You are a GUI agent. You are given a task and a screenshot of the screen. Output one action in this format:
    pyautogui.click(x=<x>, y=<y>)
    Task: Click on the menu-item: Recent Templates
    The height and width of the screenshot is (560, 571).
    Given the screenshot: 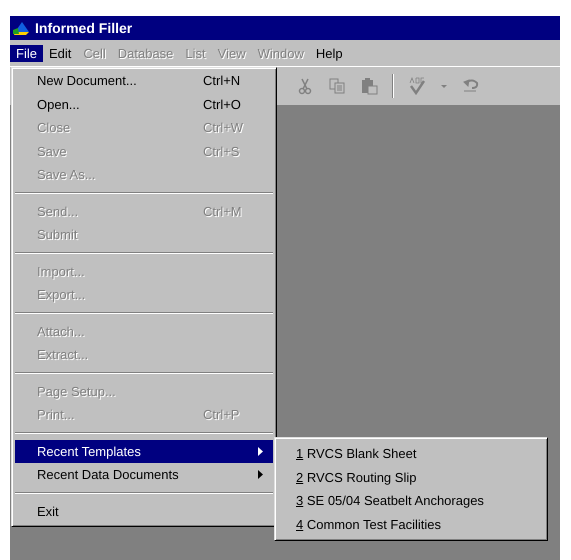 What is the action you would take?
    pyautogui.click(x=144, y=451)
    